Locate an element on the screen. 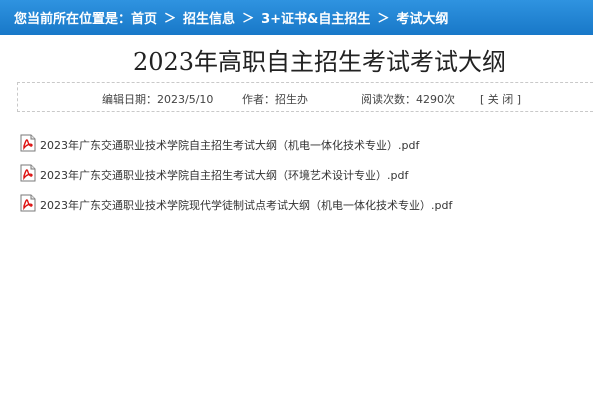 Image resolution: width=593 pixels, height=394 pixels. close-button: [ 关 闭 ] is located at coordinates (500, 99).